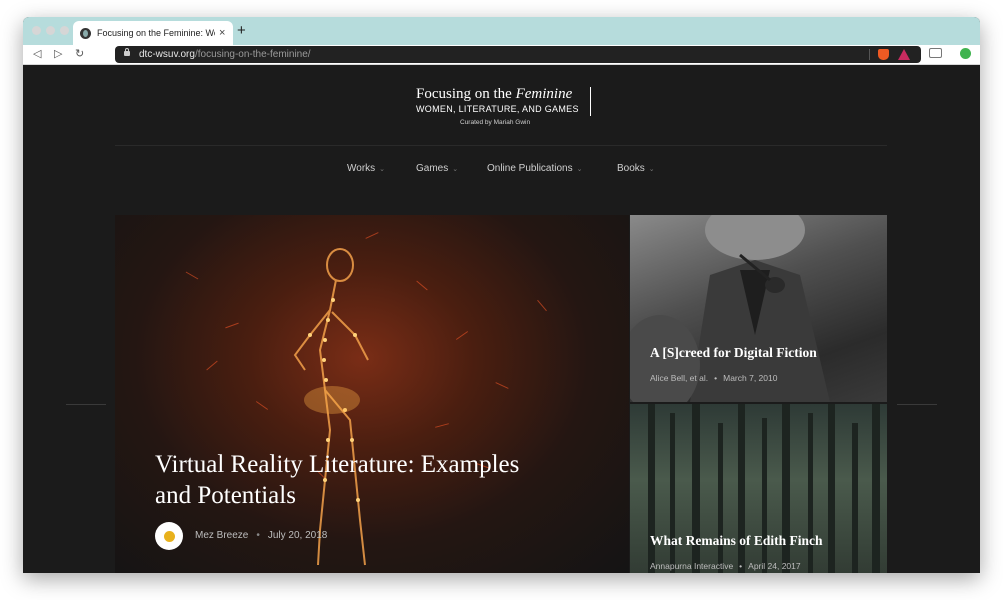  I want to click on site-title-italic: Feminine, so click(544, 94).